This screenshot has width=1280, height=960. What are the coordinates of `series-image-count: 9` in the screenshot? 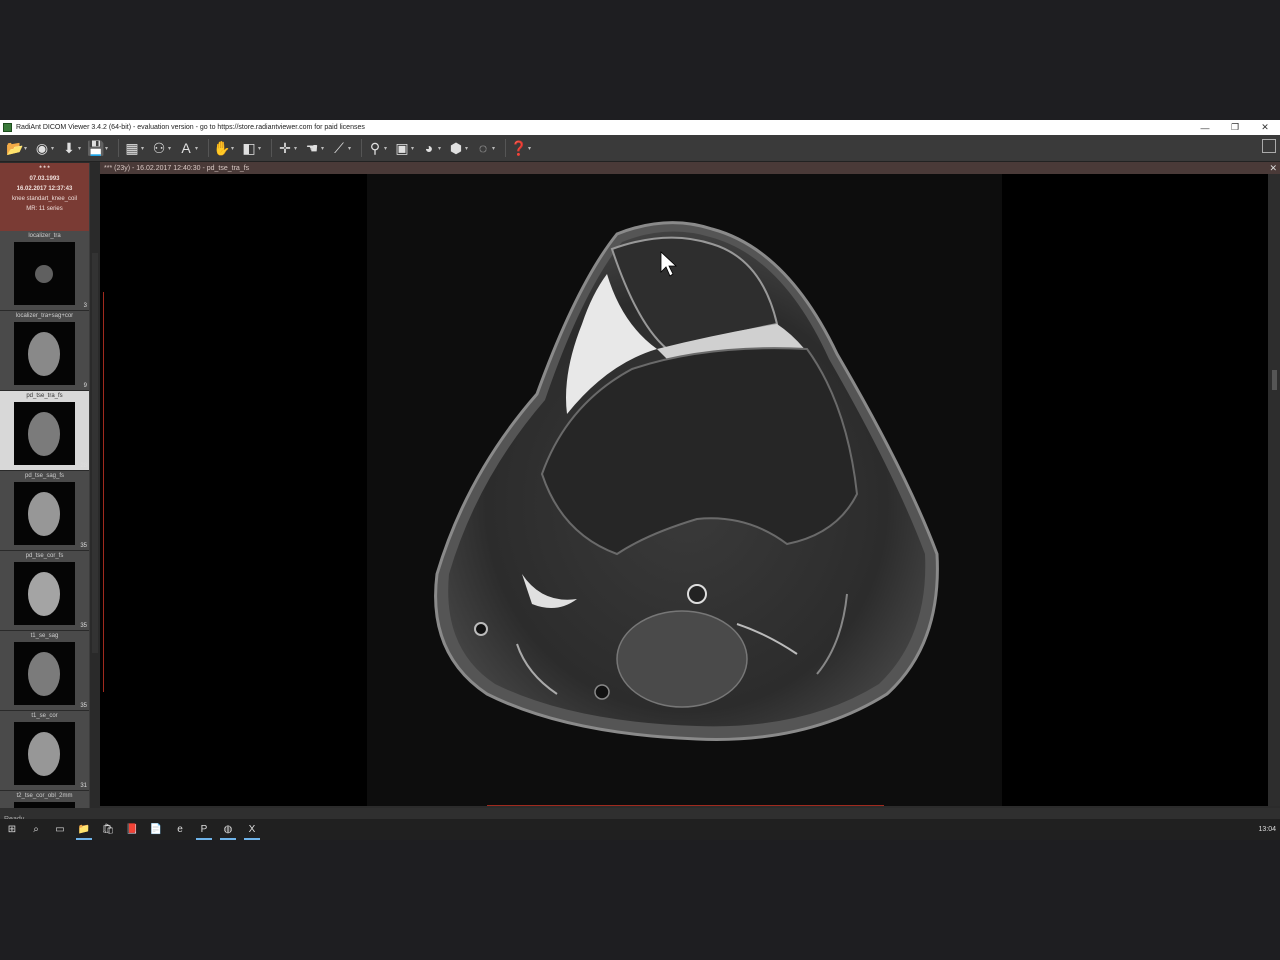 It's located at (85, 386).